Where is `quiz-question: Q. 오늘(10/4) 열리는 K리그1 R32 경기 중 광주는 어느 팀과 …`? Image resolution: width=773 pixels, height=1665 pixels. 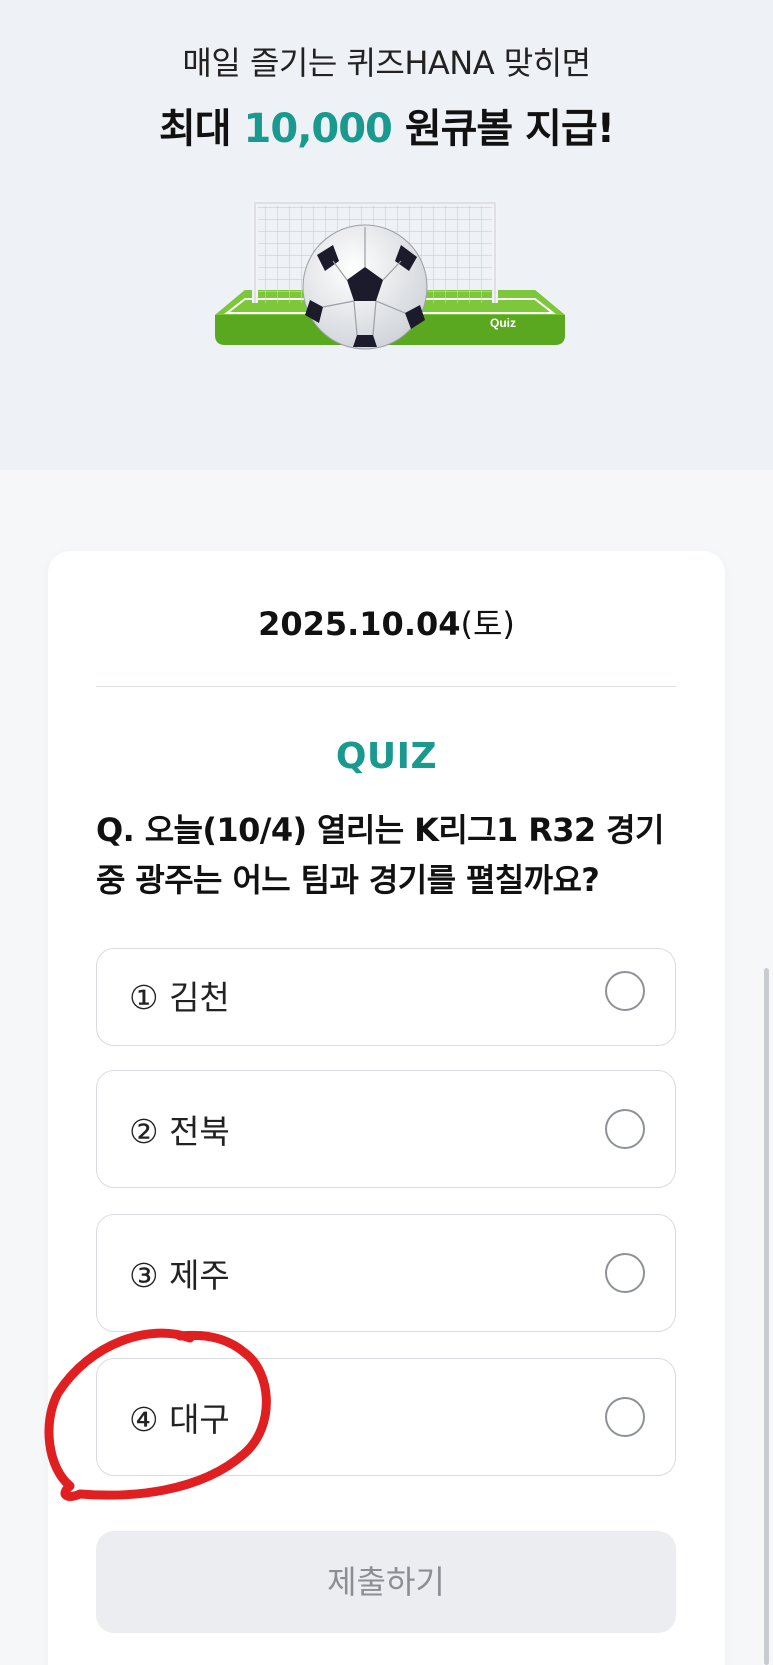
quiz-question: Q. 오늘(10/4) 열리는 K리그1 R32 경기 중 광주는 어느 팀과 … is located at coordinates (380, 855).